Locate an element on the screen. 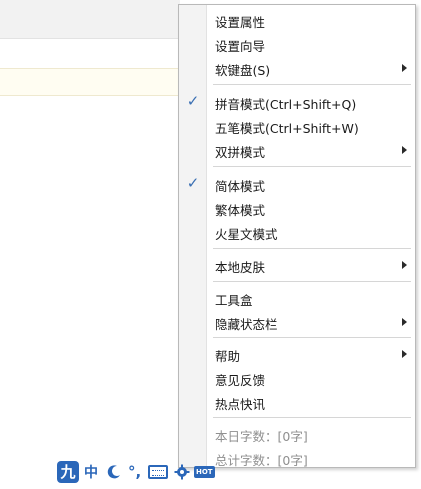  chinese-mode-icon: 中 is located at coordinates (92, 472).